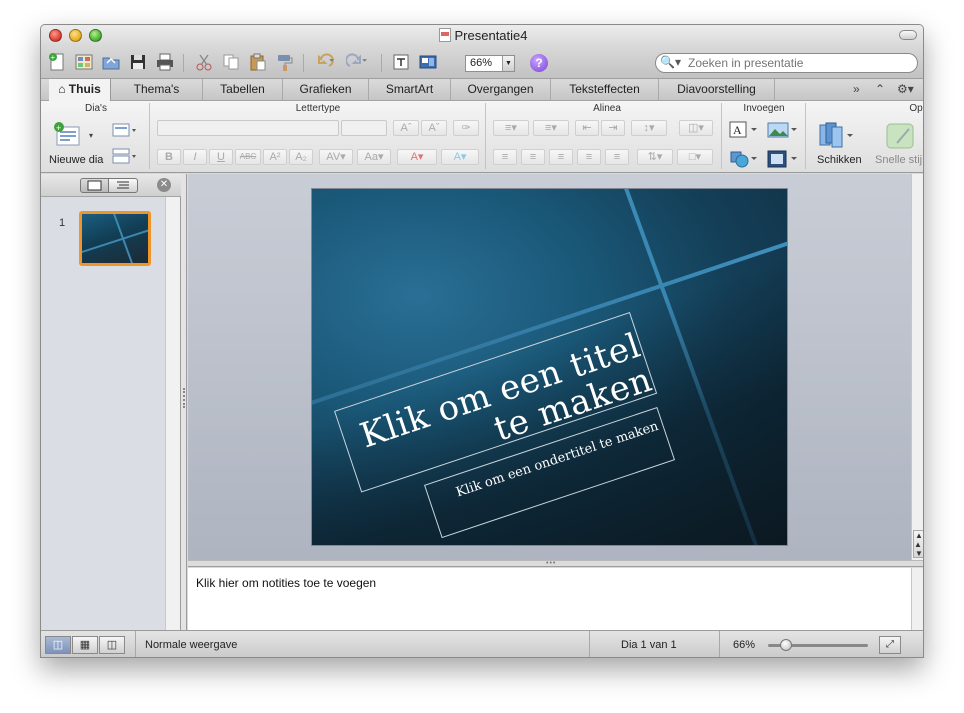 Image resolution: width=964 pixels, height=713 pixels. What do you see at coordinates (96, 108) in the screenshot?
I see `group-title-slides: Dia's` at bounding box center [96, 108].